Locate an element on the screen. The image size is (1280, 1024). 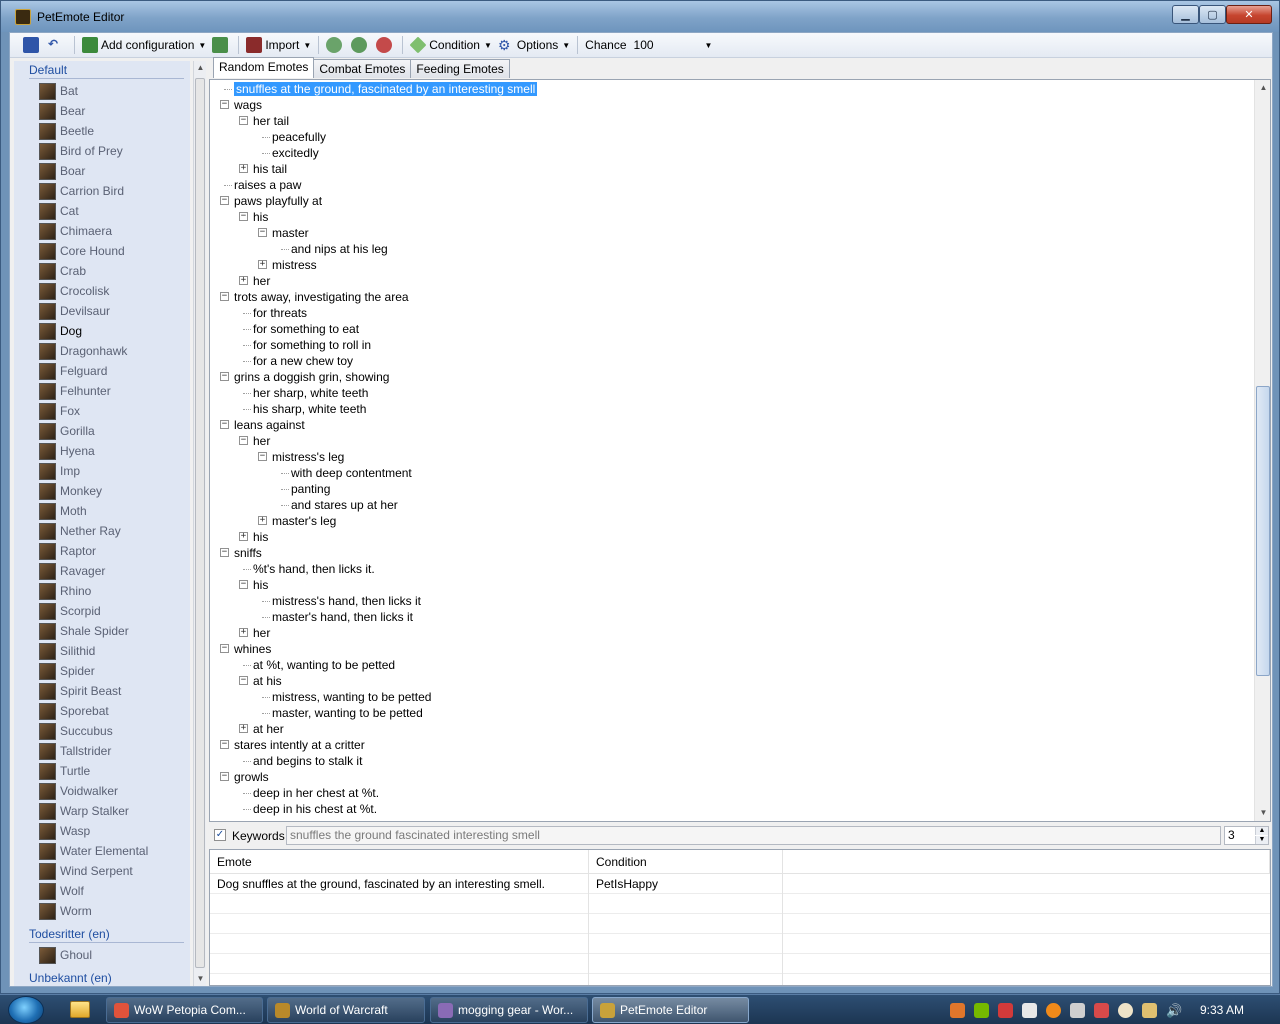
tree-node: grins a doggish grin, showing is located at coordinates (311, 377).